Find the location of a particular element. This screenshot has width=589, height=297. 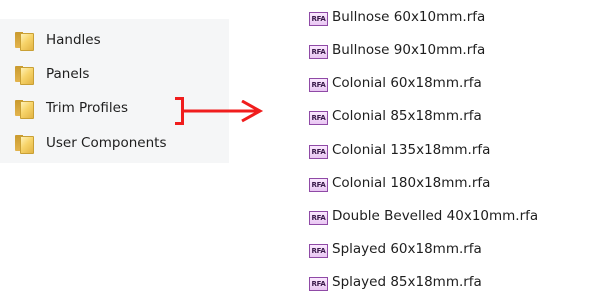

file-name: Bullnose 90x10mm.rfa is located at coordinates (409, 50).